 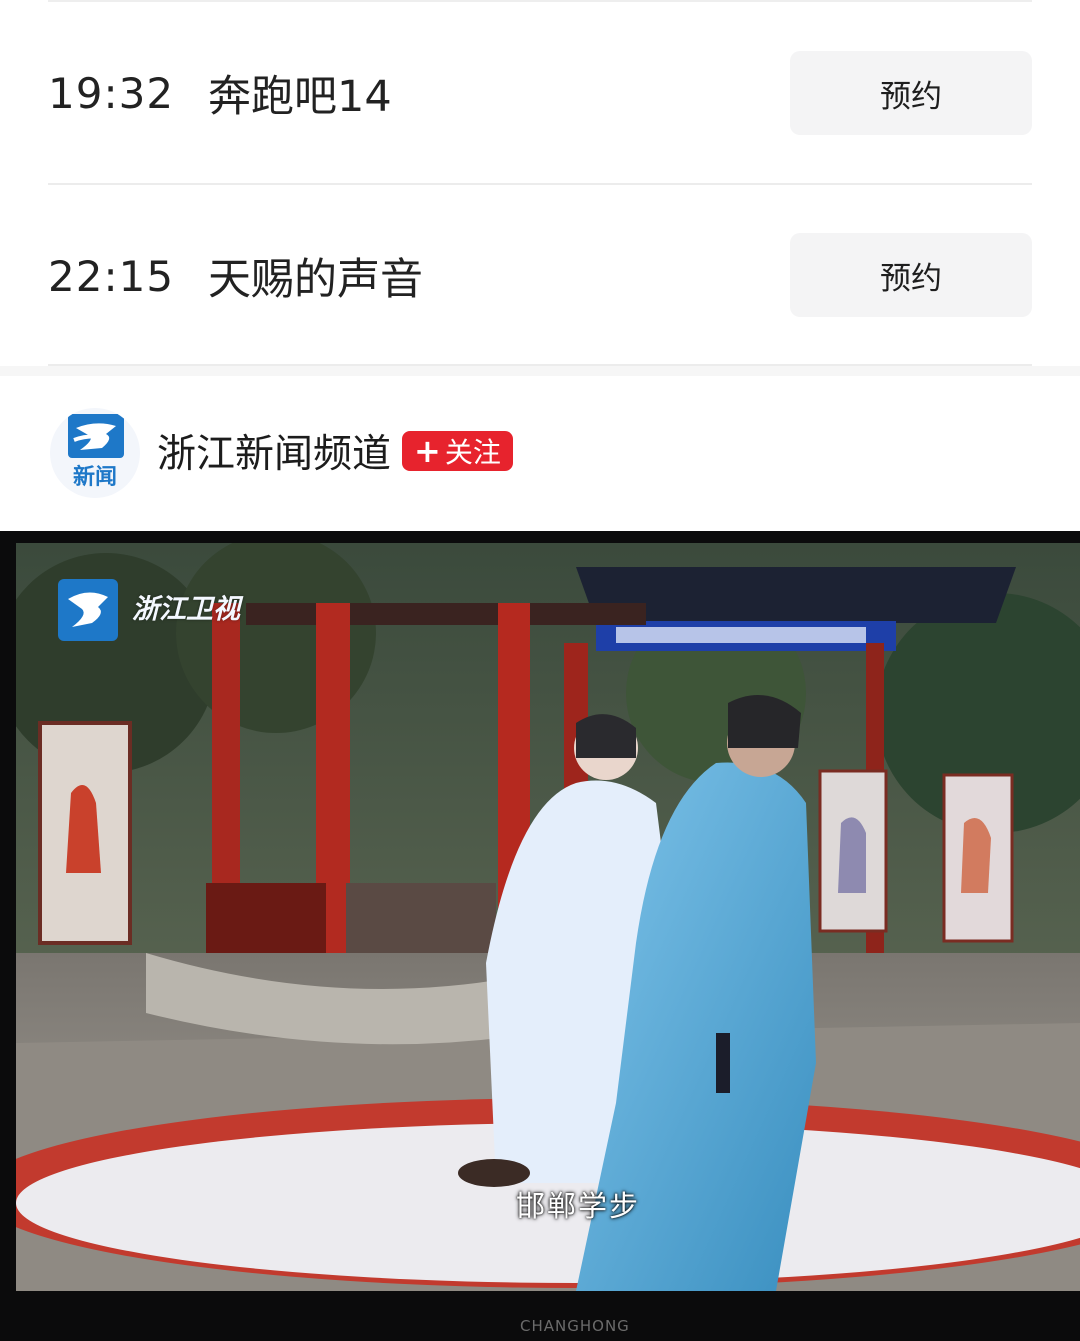 I want to click on station-logo-text: 浙江卫视, so click(x=186, y=609).